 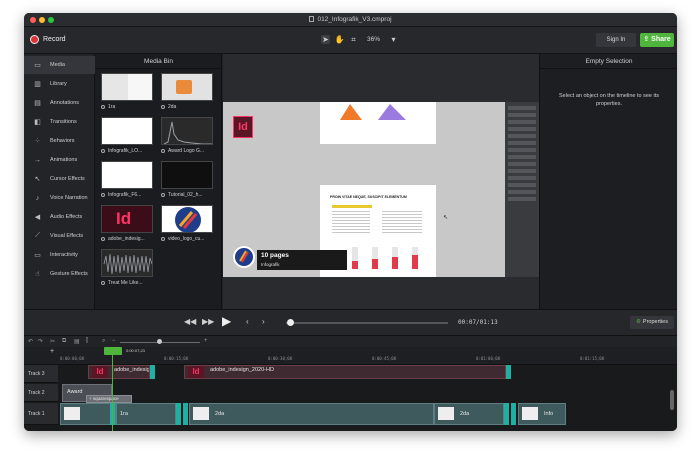 I want to click on media-thumbnail: Id, so click(x=127, y=219).